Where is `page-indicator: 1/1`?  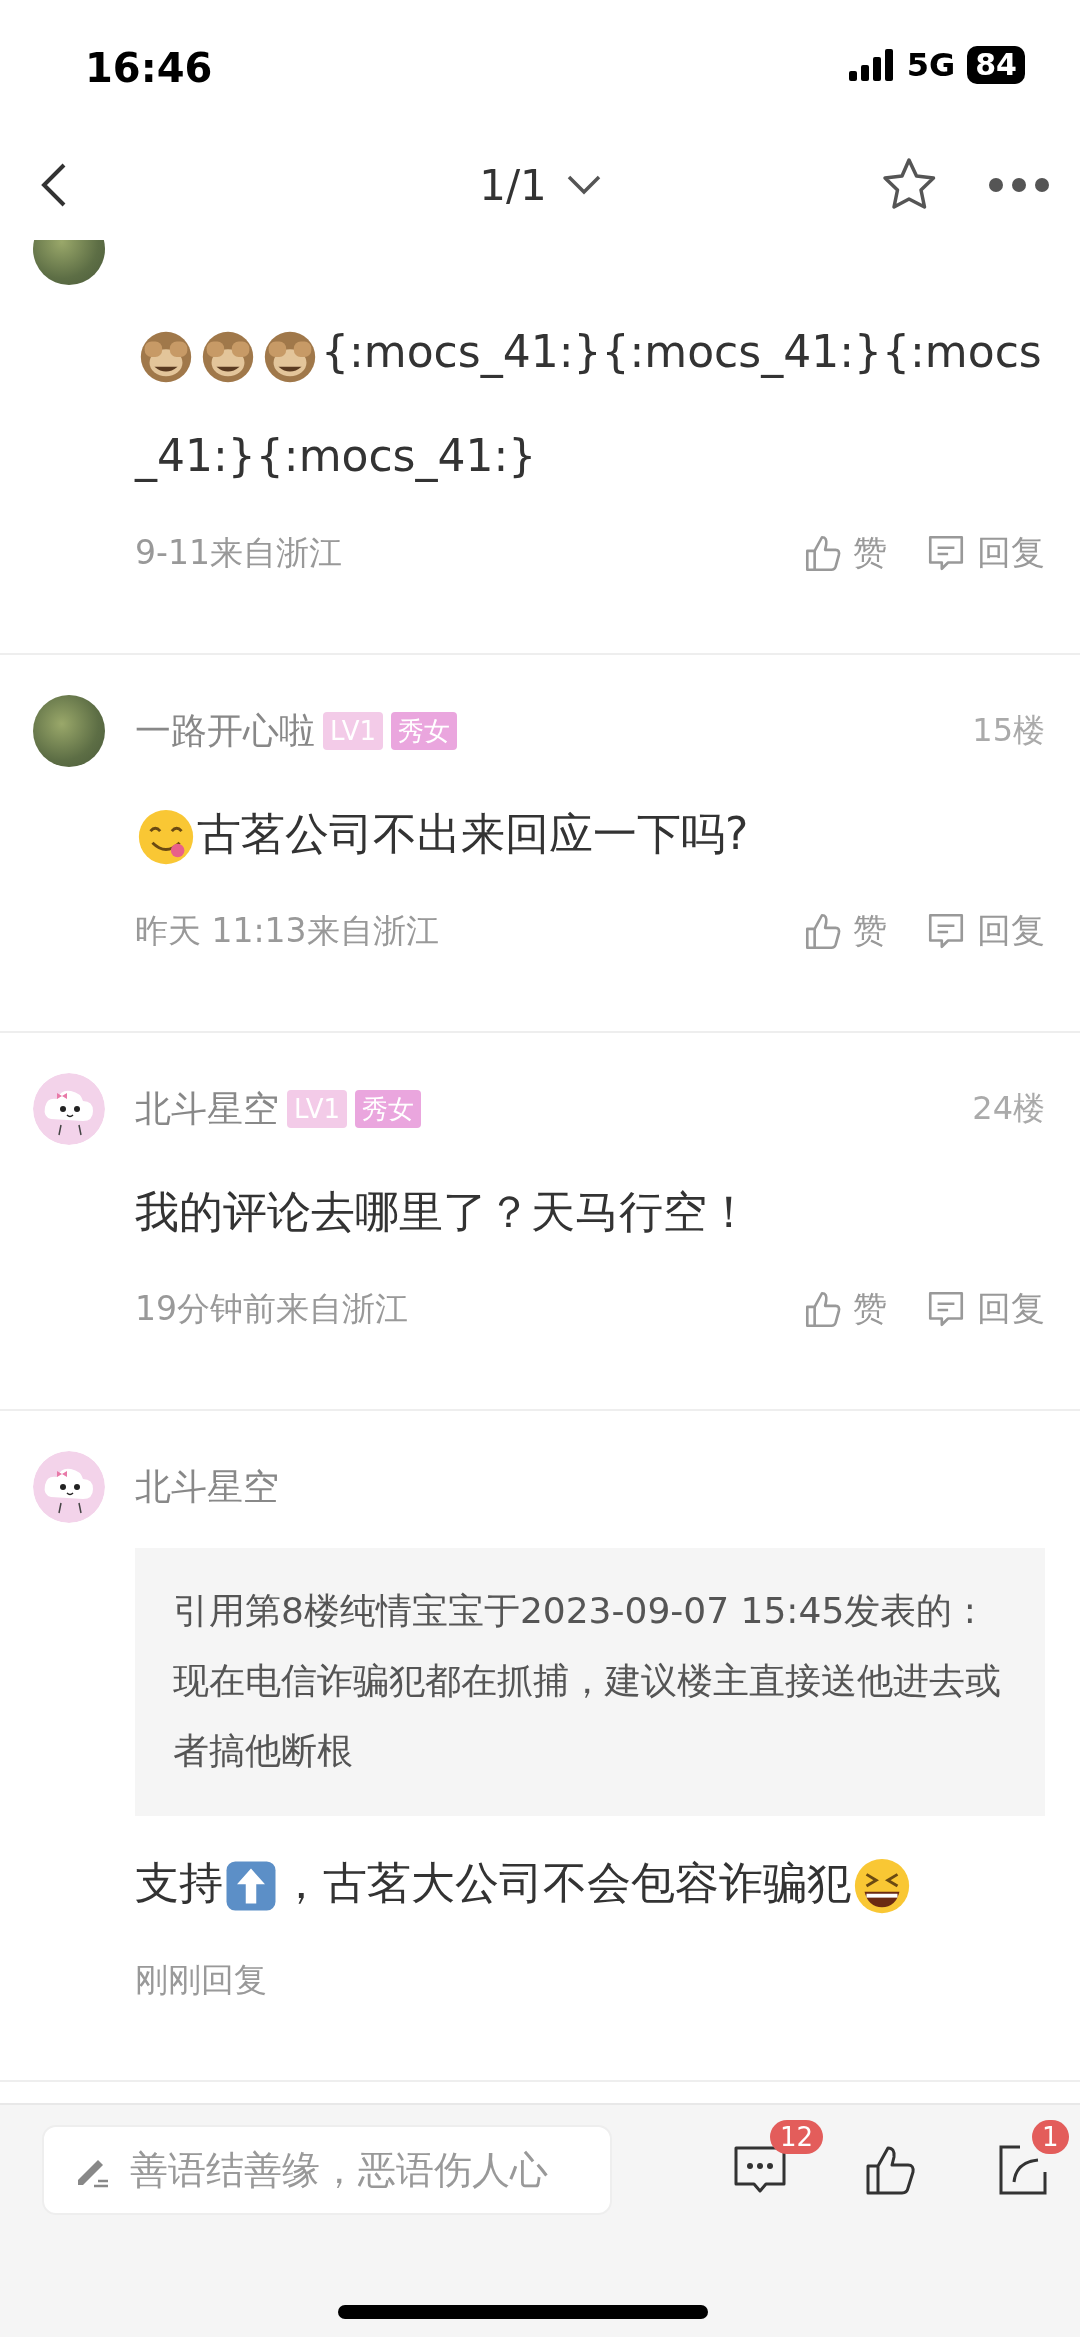 page-indicator: 1/1 is located at coordinates (513, 185).